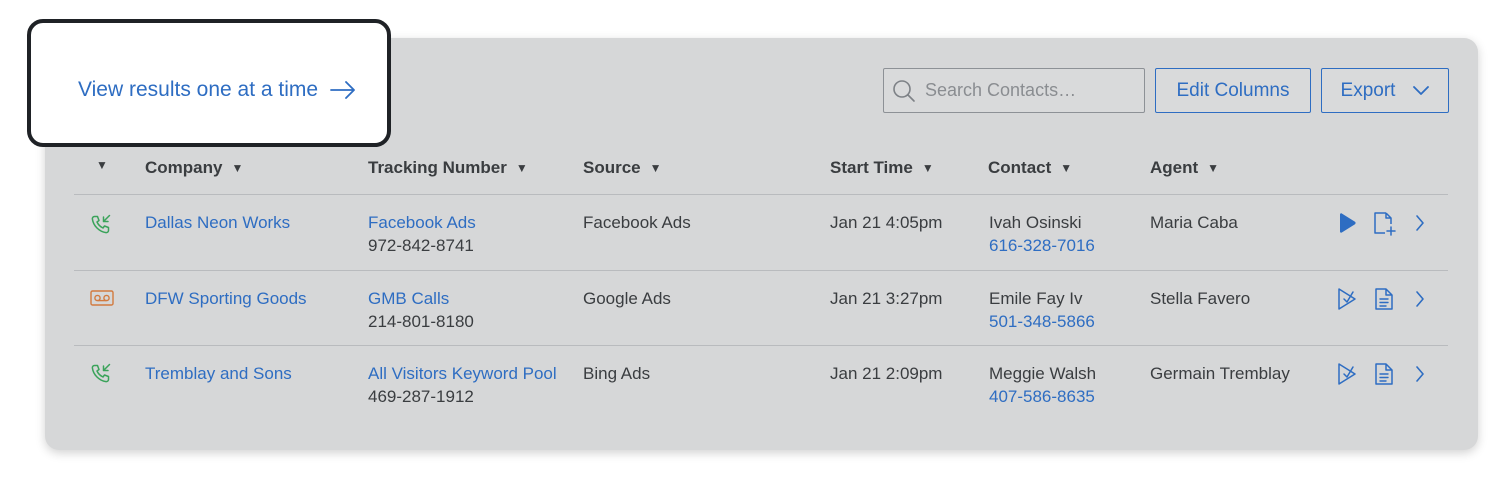  I want to click on column-label: Start Time, so click(871, 167).